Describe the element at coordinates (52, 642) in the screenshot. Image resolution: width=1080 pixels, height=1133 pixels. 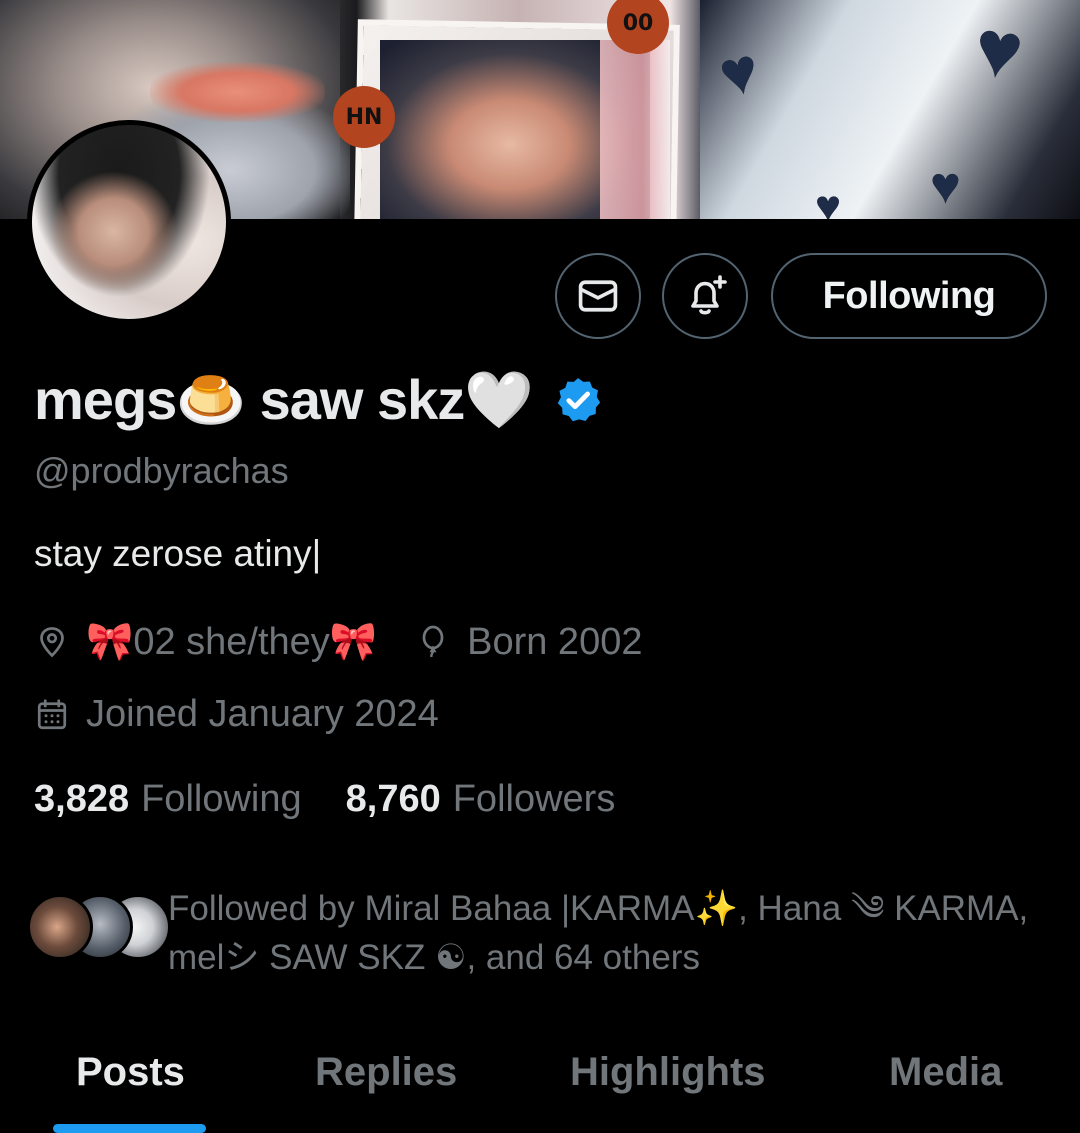
I see `location-pin-icon` at that location.